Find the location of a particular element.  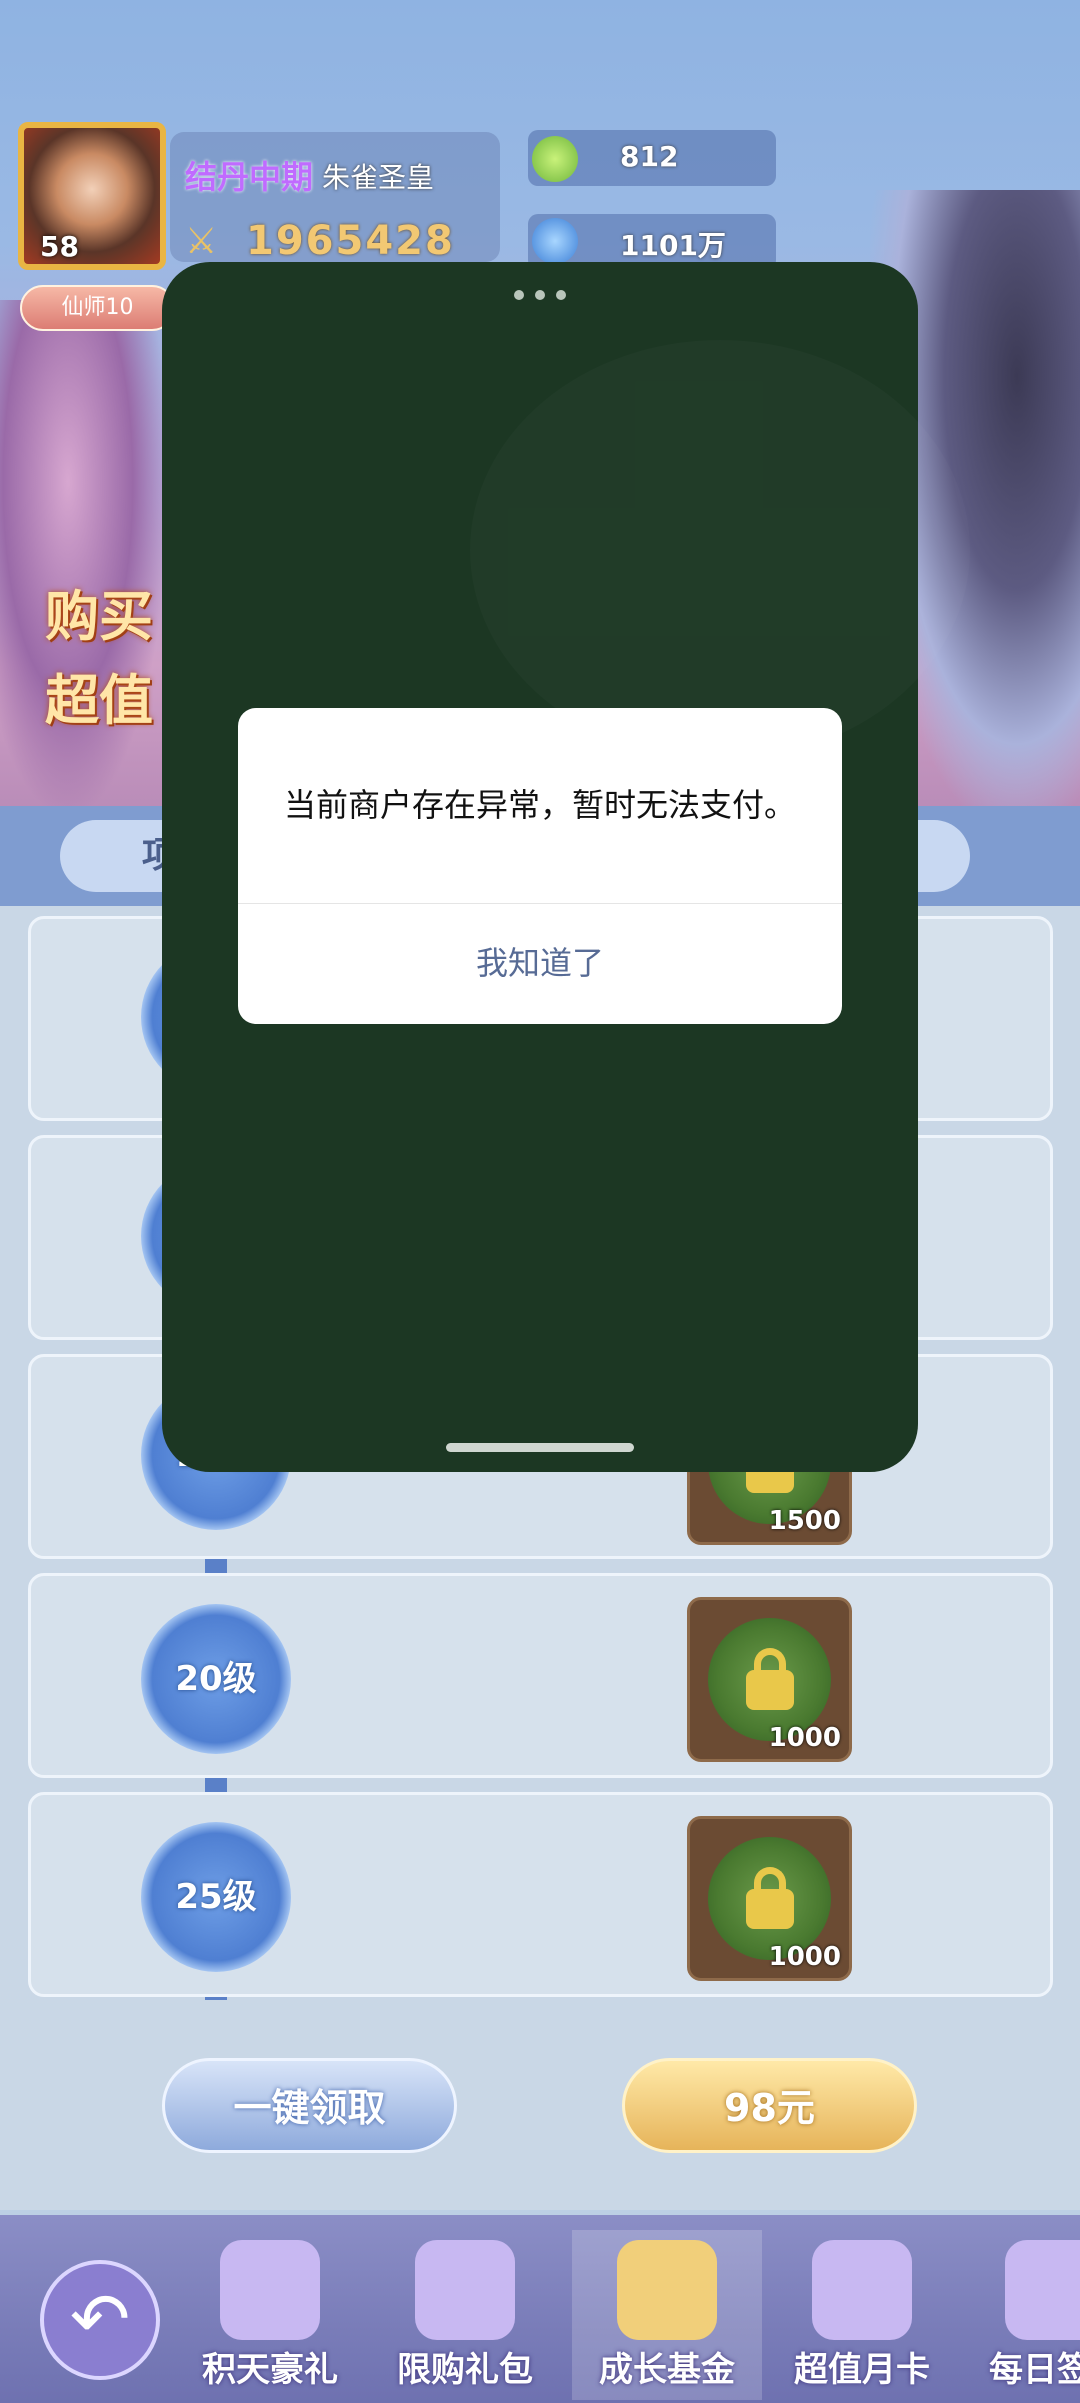

nav-item-monthly-card: 超值月卡 is located at coordinates (862, 2315).